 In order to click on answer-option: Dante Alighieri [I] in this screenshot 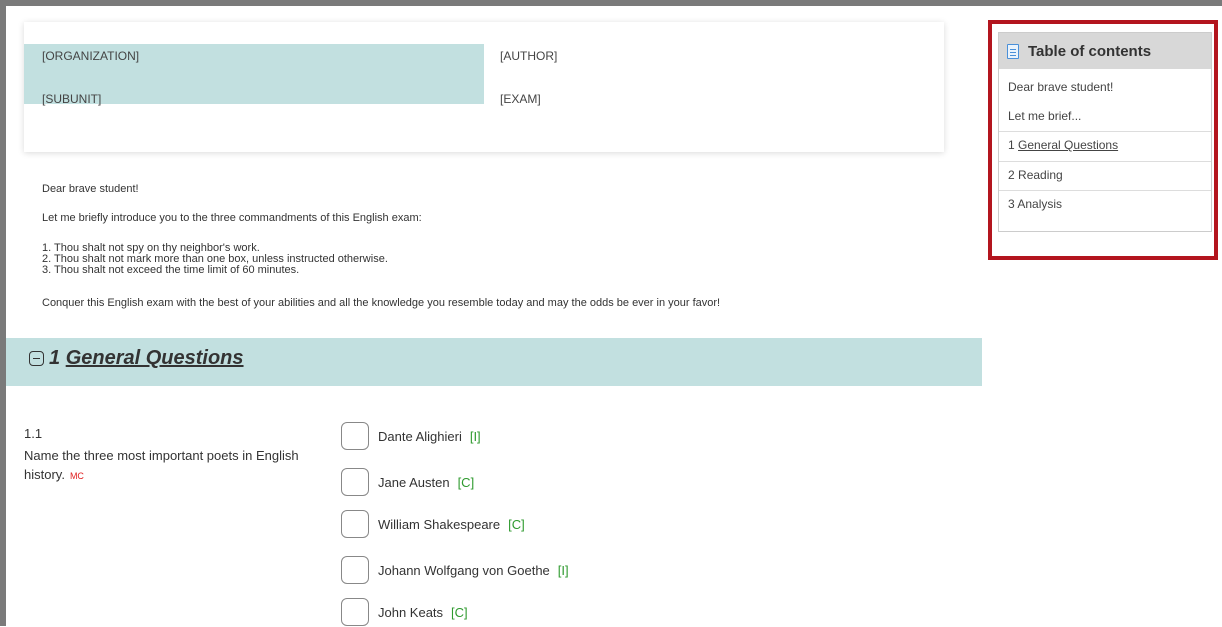, I will do `click(411, 436)`.